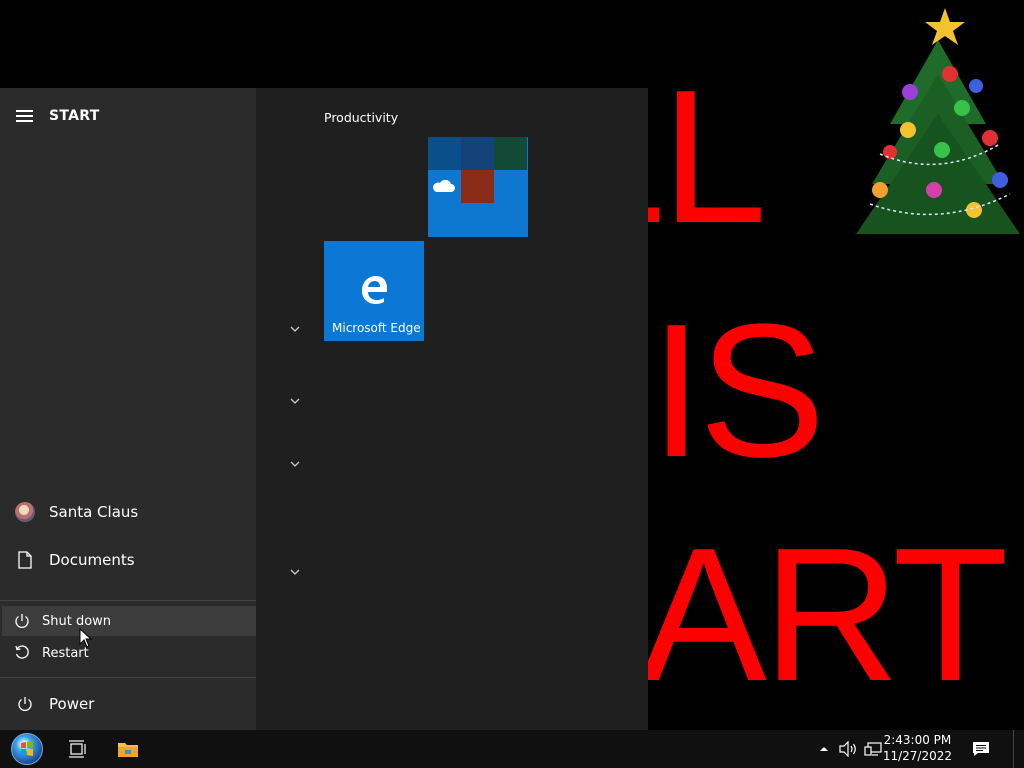  I want to click on network-icon, so click(873, 749).